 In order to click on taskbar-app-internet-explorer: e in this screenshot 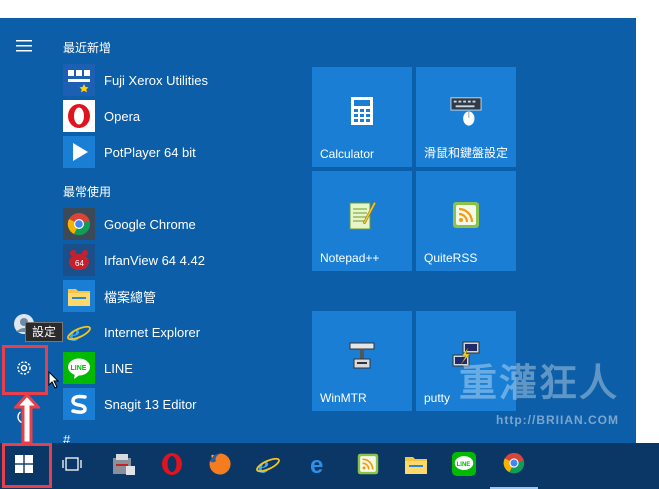, I will do `click(268, 466)`.